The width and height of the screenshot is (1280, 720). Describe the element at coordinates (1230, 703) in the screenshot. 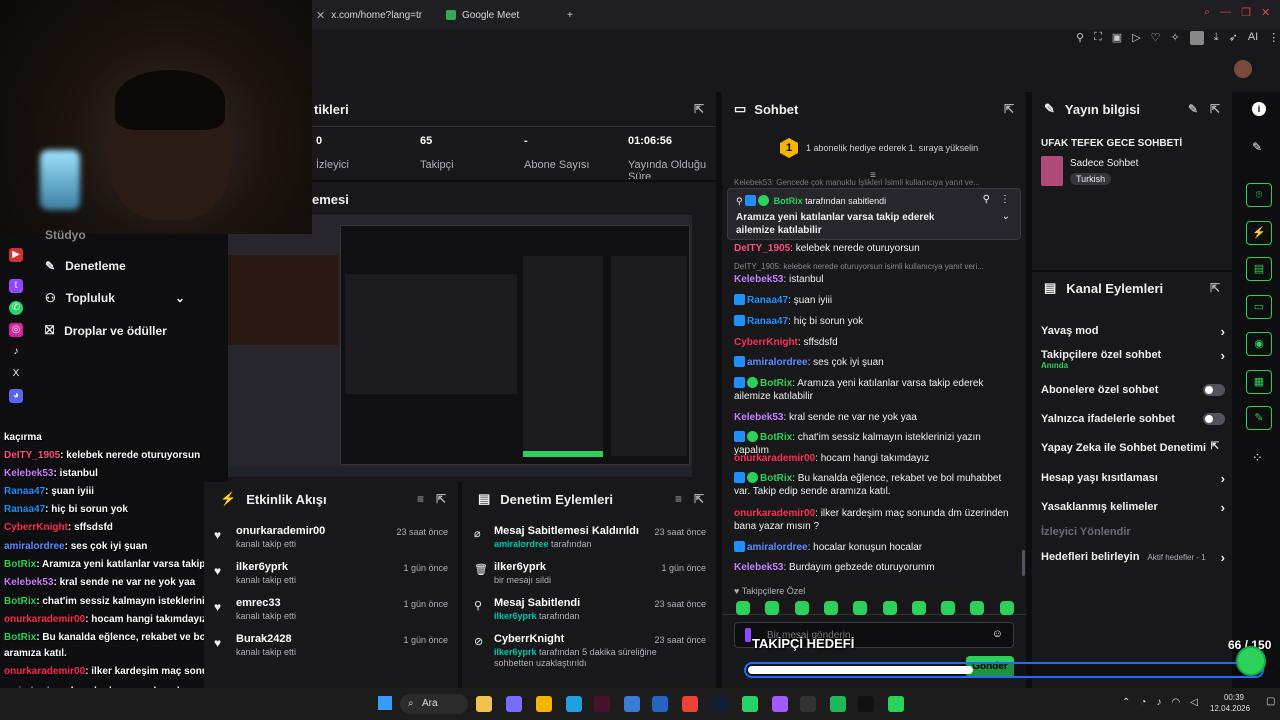

I see `clock: 00:39 12.04.2026` at that location.